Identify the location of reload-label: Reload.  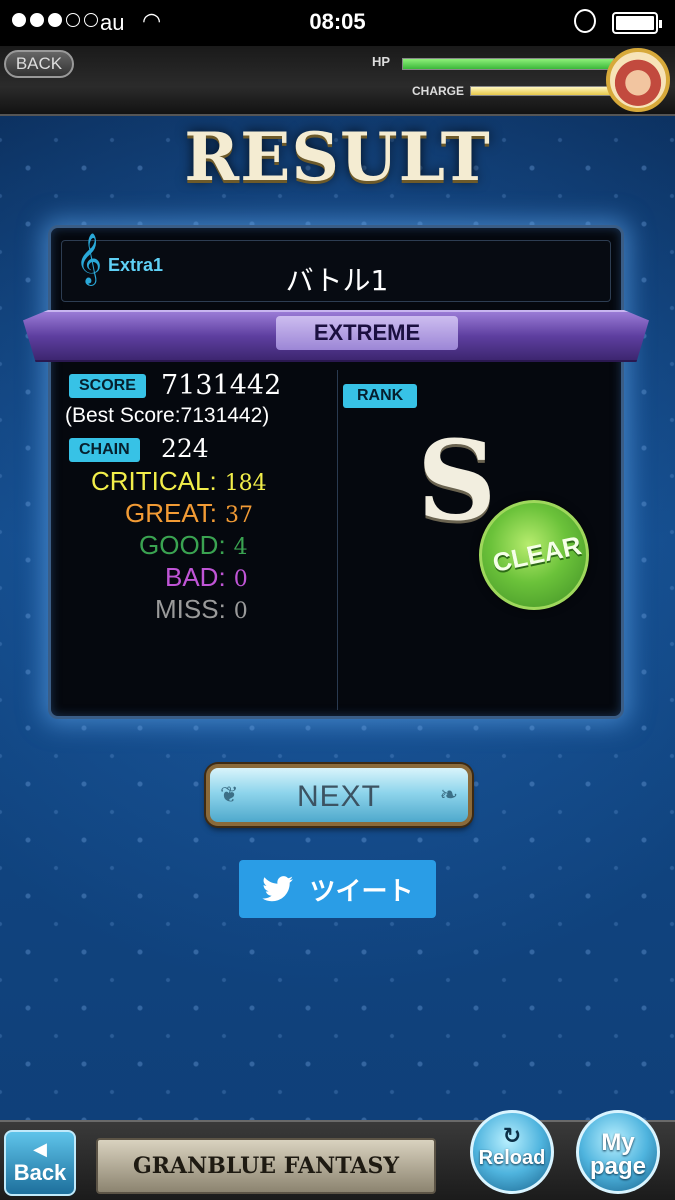
(512, 1158).